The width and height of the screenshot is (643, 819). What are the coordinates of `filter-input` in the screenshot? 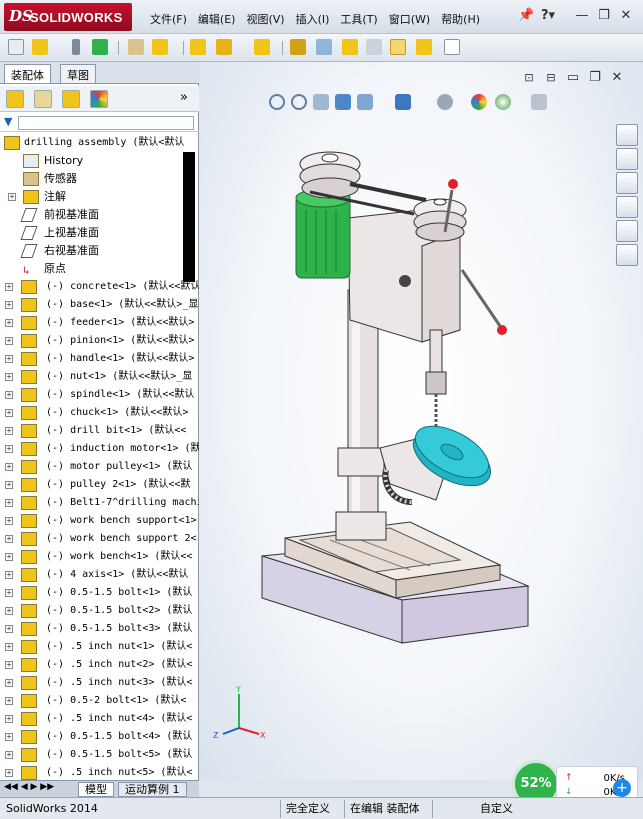 It's located at (106, 123).